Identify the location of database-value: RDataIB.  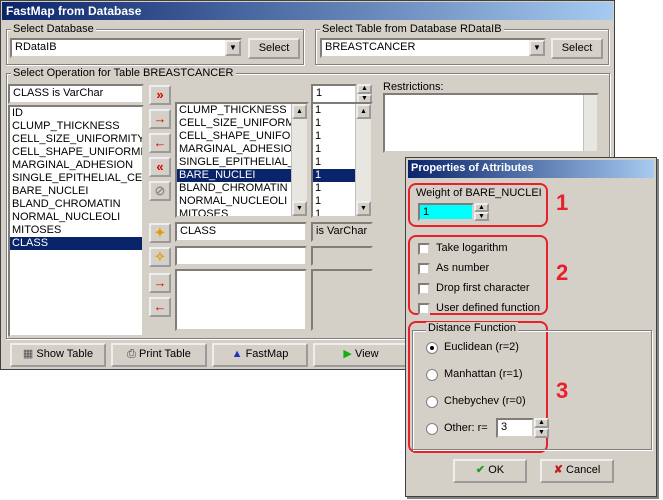
(36, 47).